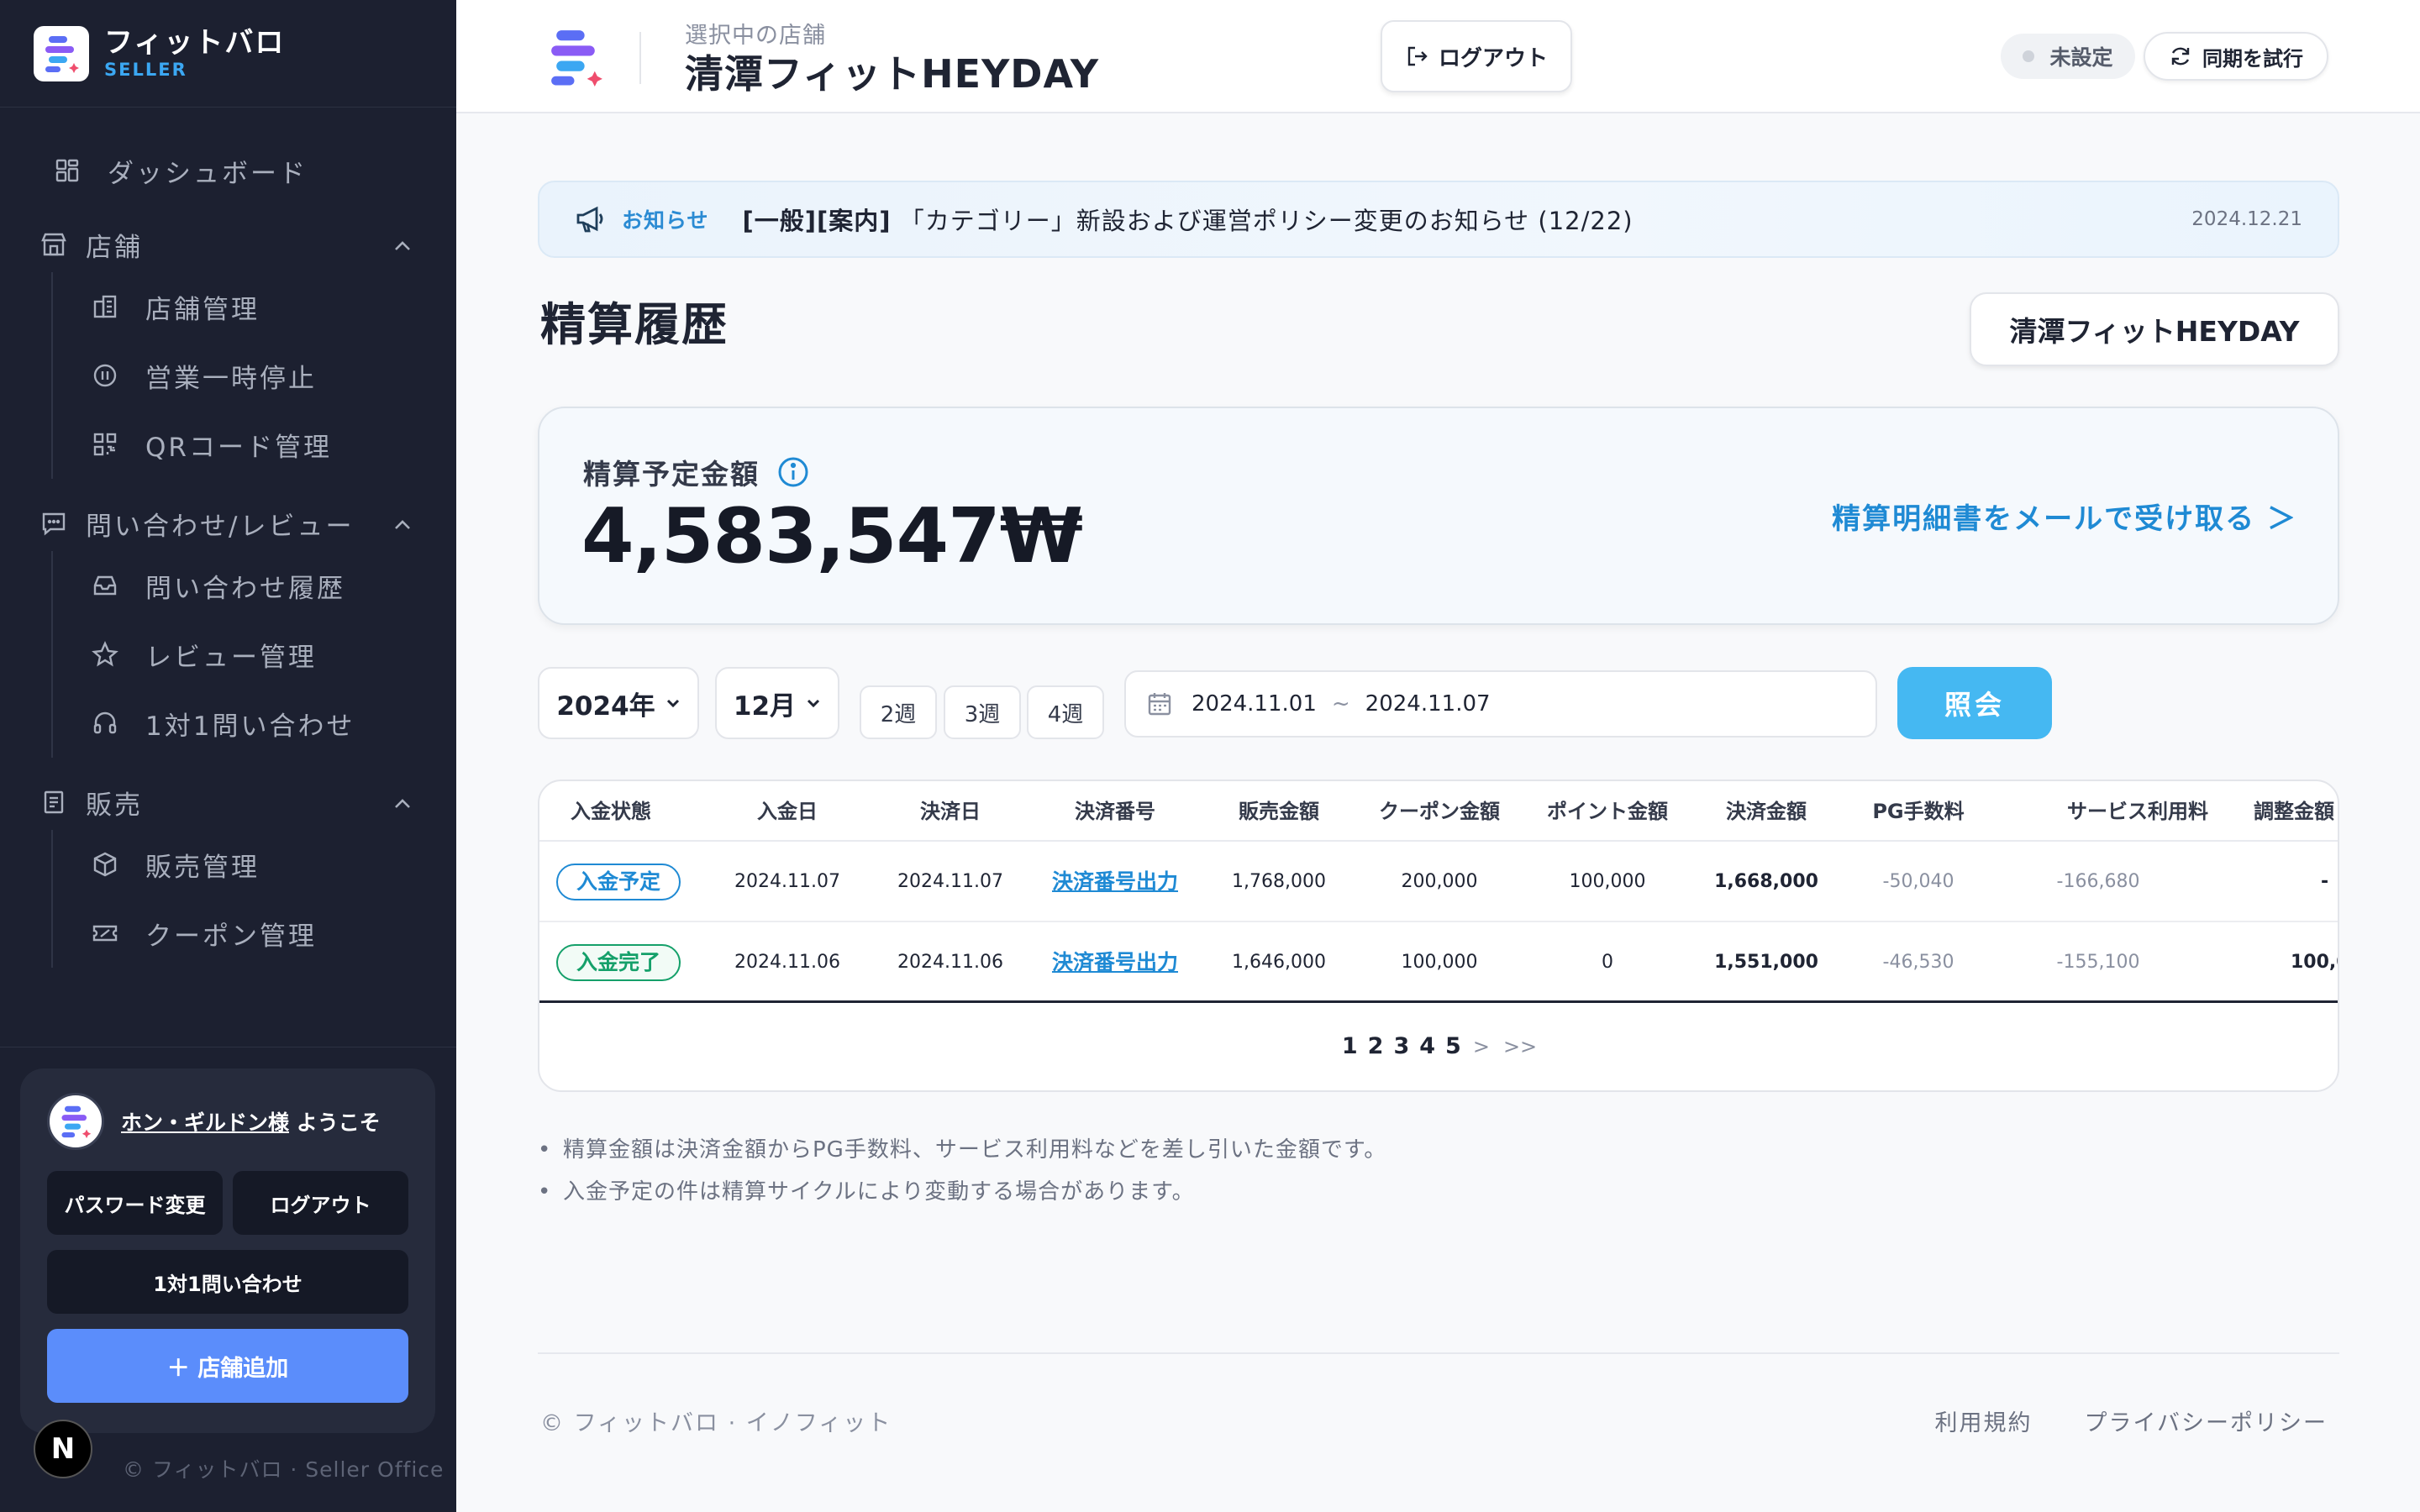  I want to click on top-header: 選択中の店舗 清潭フィットHEYDAY ログアウト 未設定 同期を試行, so click(1438, 56).